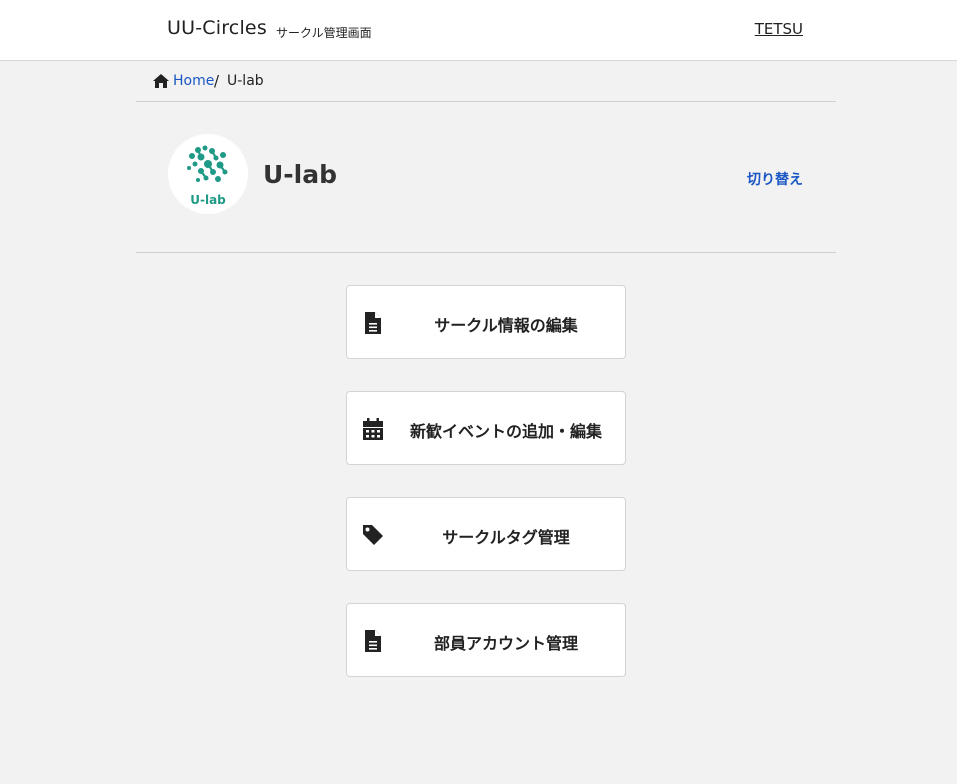 The height and width of the screenshot is (784, 957). I want to click on page-subtitle: サークル管理画面, so click(324, 33).